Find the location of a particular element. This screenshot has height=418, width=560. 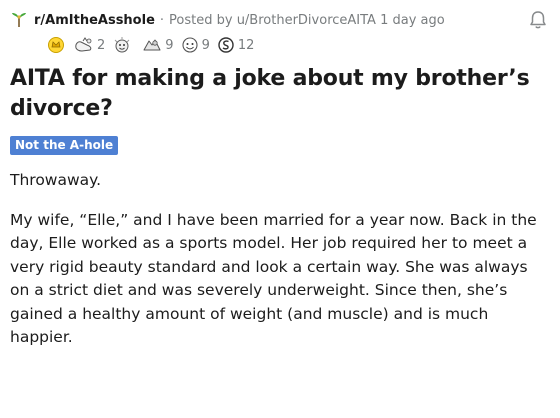

bell-icon is located at coordinates (538, 20).